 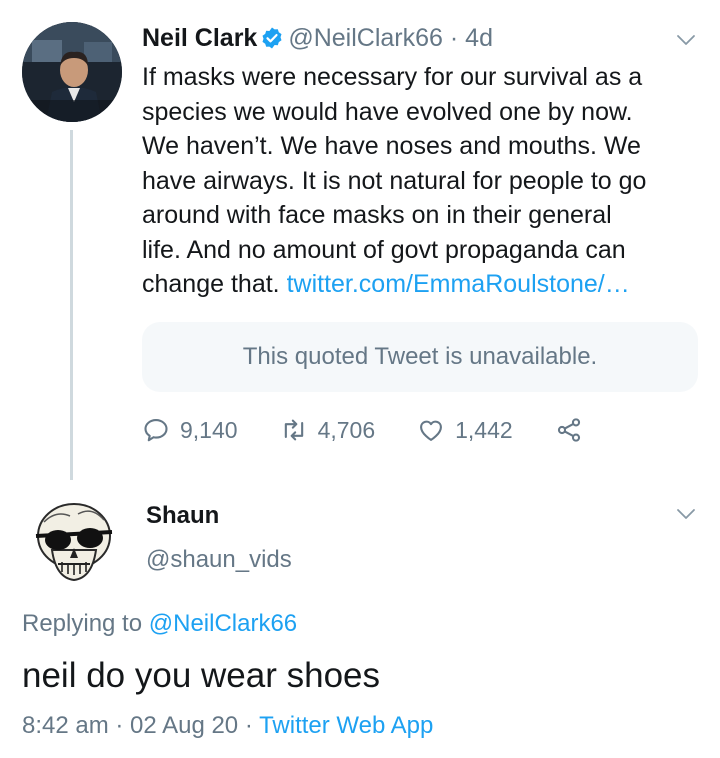 What do you see at coordinates (346, 725) in the screenshot?
I see `reply-source: Twitter Web App` at bounding box center [346, 725].